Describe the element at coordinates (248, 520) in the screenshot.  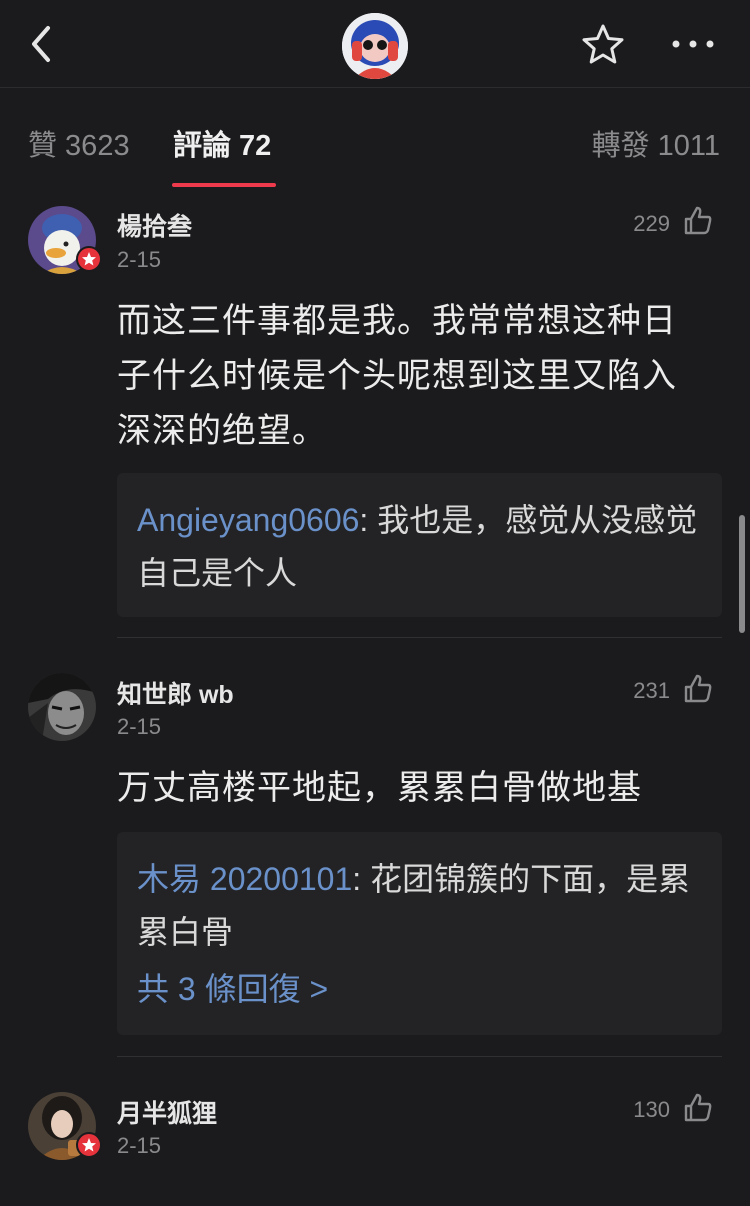
I see `reply-username: Angieyang0606` at that location.